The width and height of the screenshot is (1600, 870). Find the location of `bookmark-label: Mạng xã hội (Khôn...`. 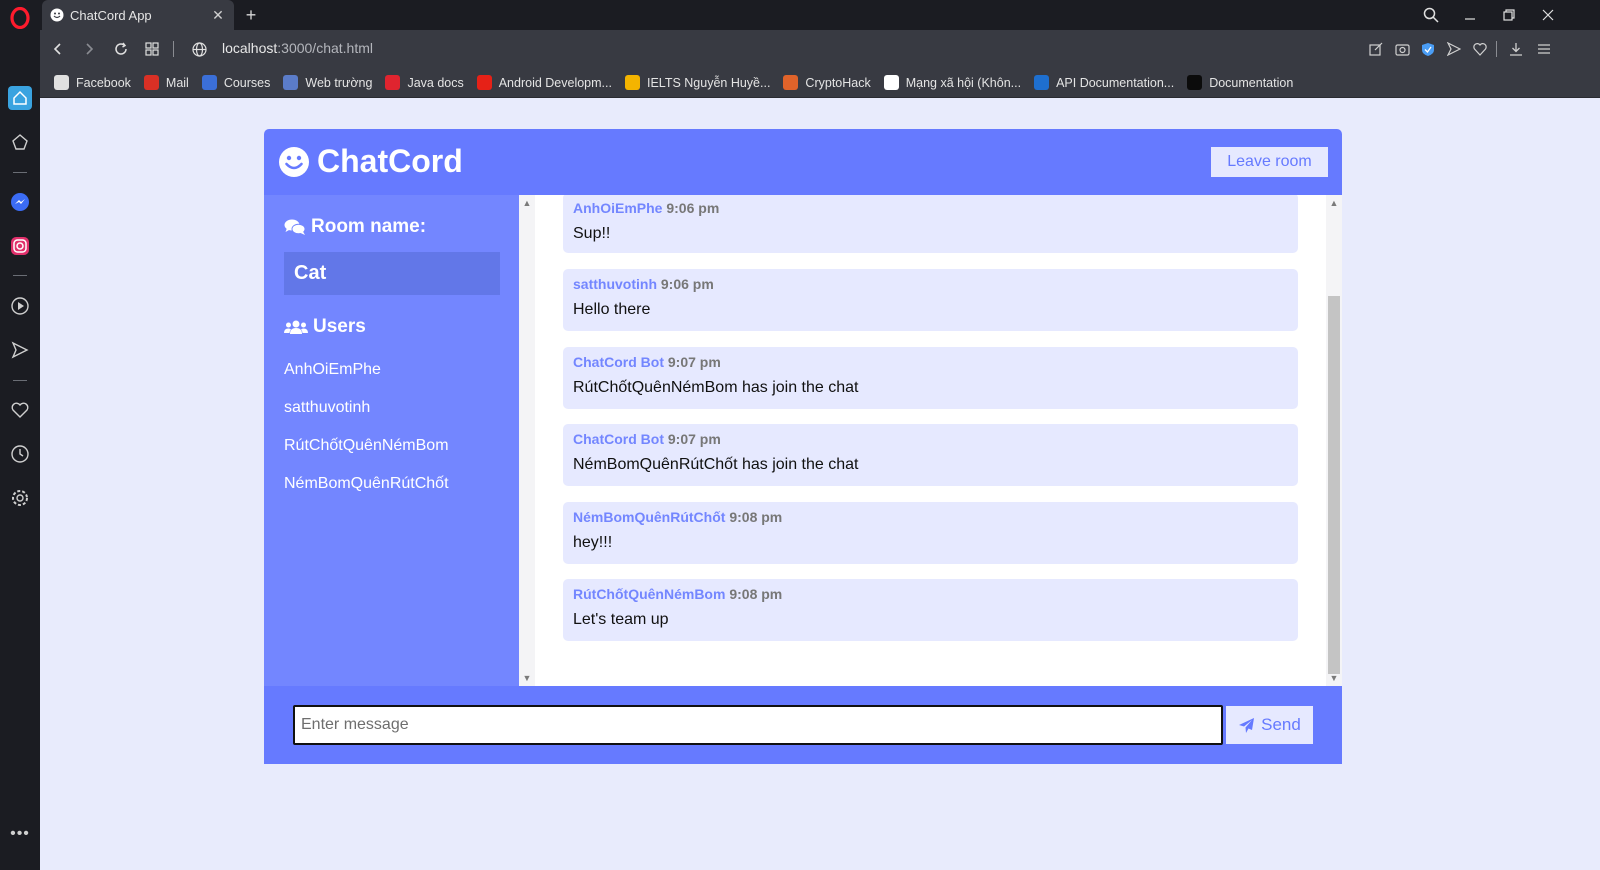

bookmark-label: Mạng xã hội (Khôn... is located at coordinates (963, 82).